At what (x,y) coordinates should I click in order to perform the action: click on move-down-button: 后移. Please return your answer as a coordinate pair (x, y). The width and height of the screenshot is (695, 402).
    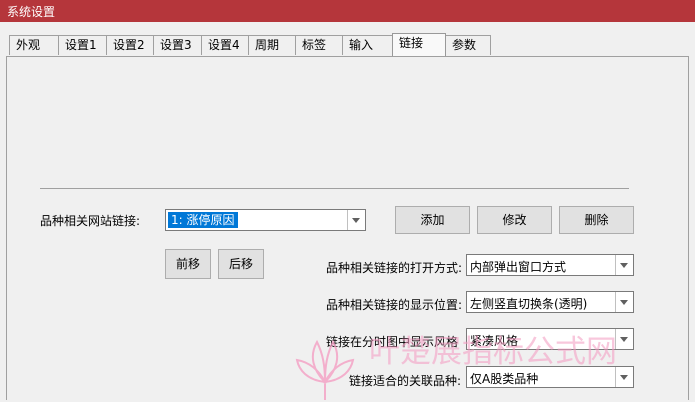
    Looking at the image, I should click on (241, 264).